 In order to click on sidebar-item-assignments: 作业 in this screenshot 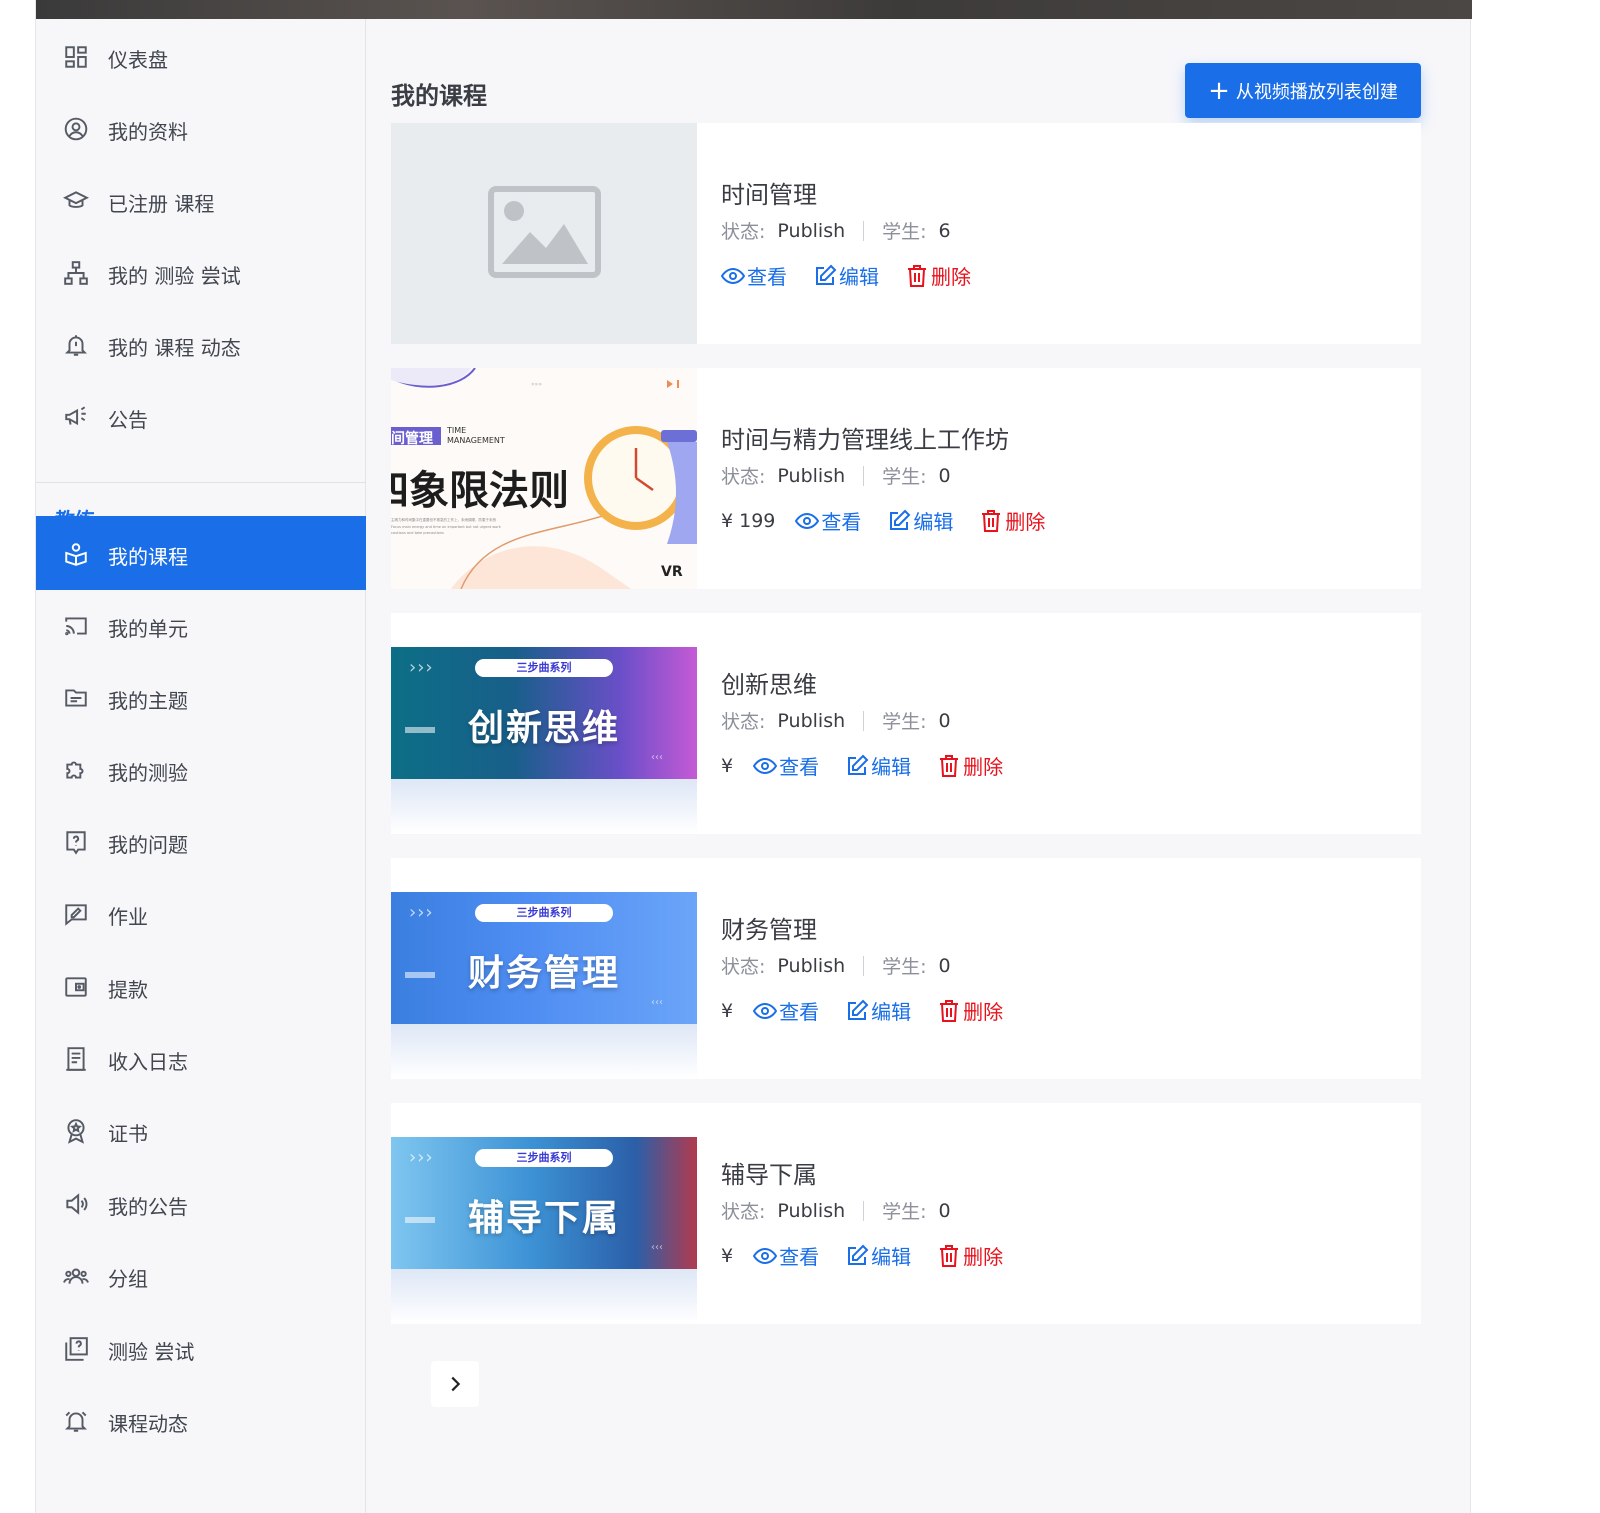, I will do `click(201, 913)`.